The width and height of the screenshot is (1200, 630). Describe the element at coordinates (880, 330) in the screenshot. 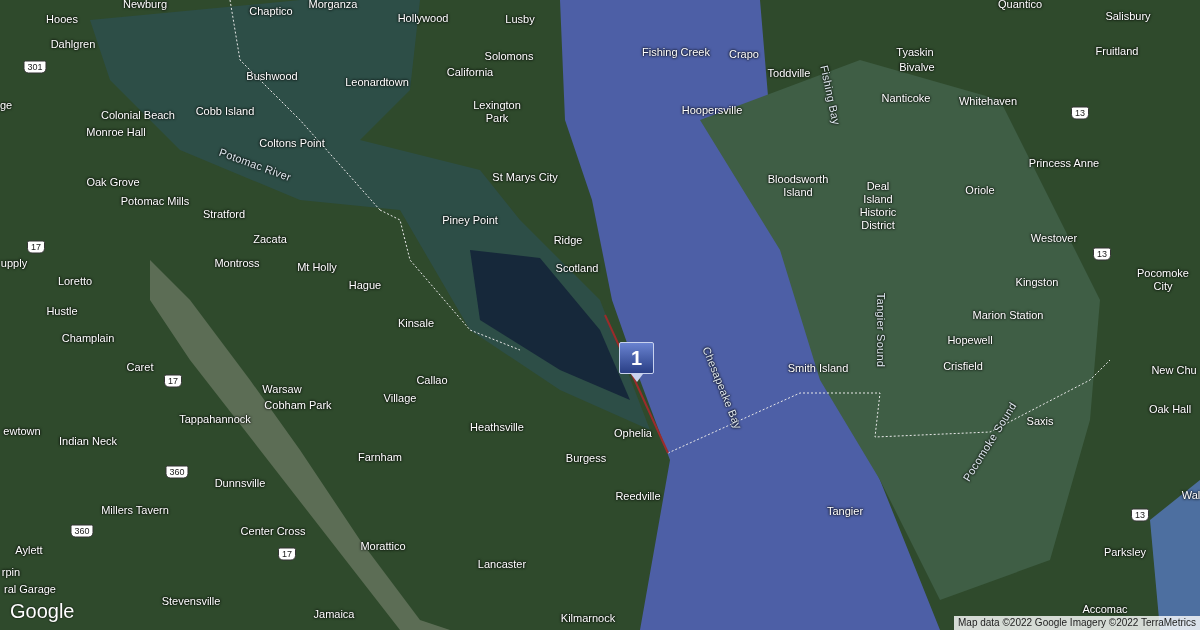

I see `water-label: Tangier Sound` at that location.